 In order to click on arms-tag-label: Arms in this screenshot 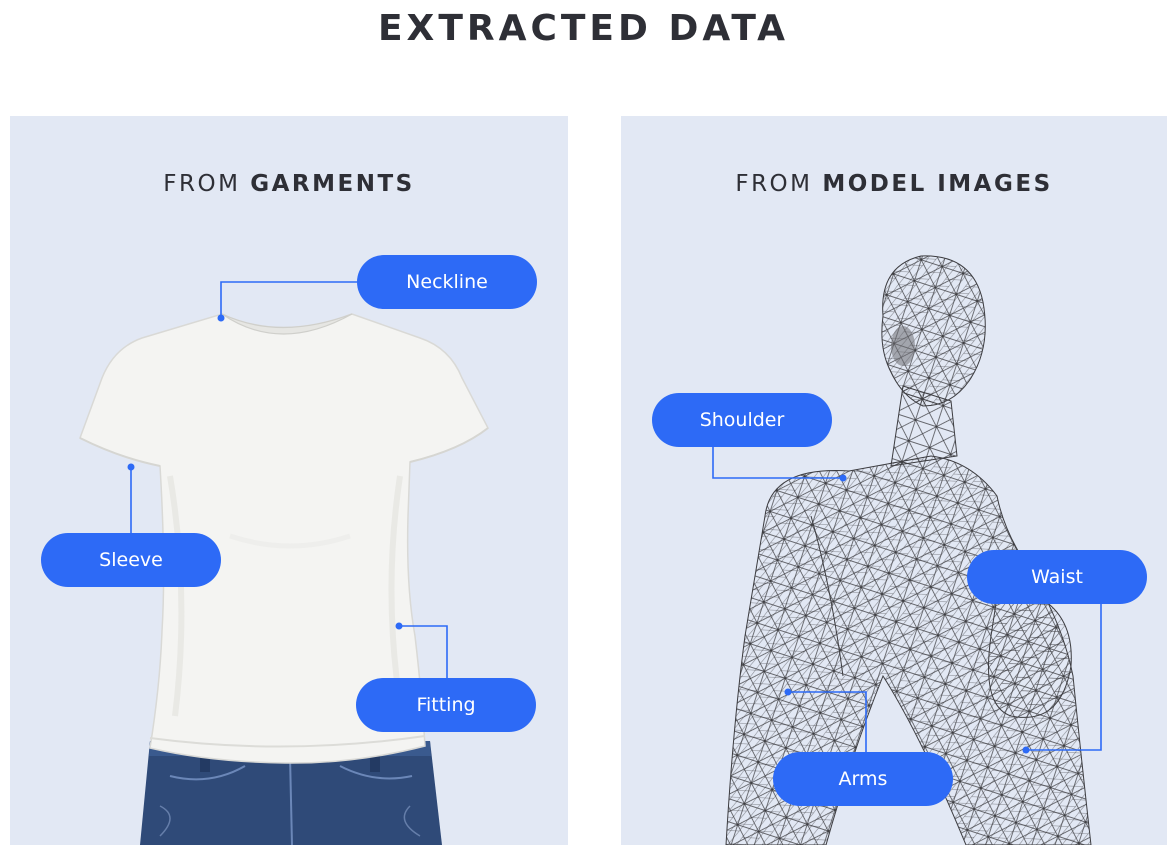, I will do `click(863, 779)`.